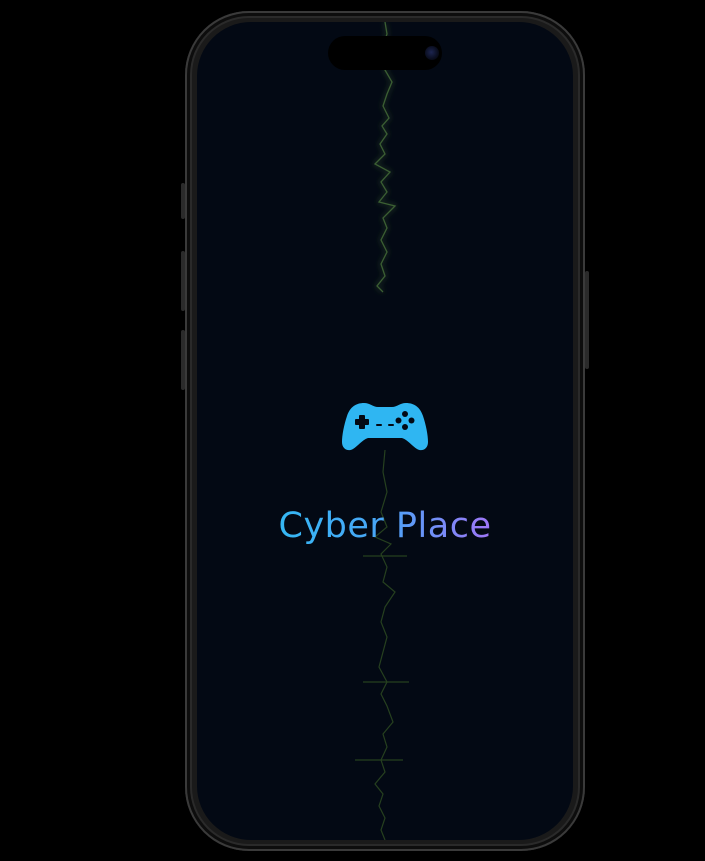 The height and width of the screenshot is (861, 705). I want to click on action-button, so click(183, 201).